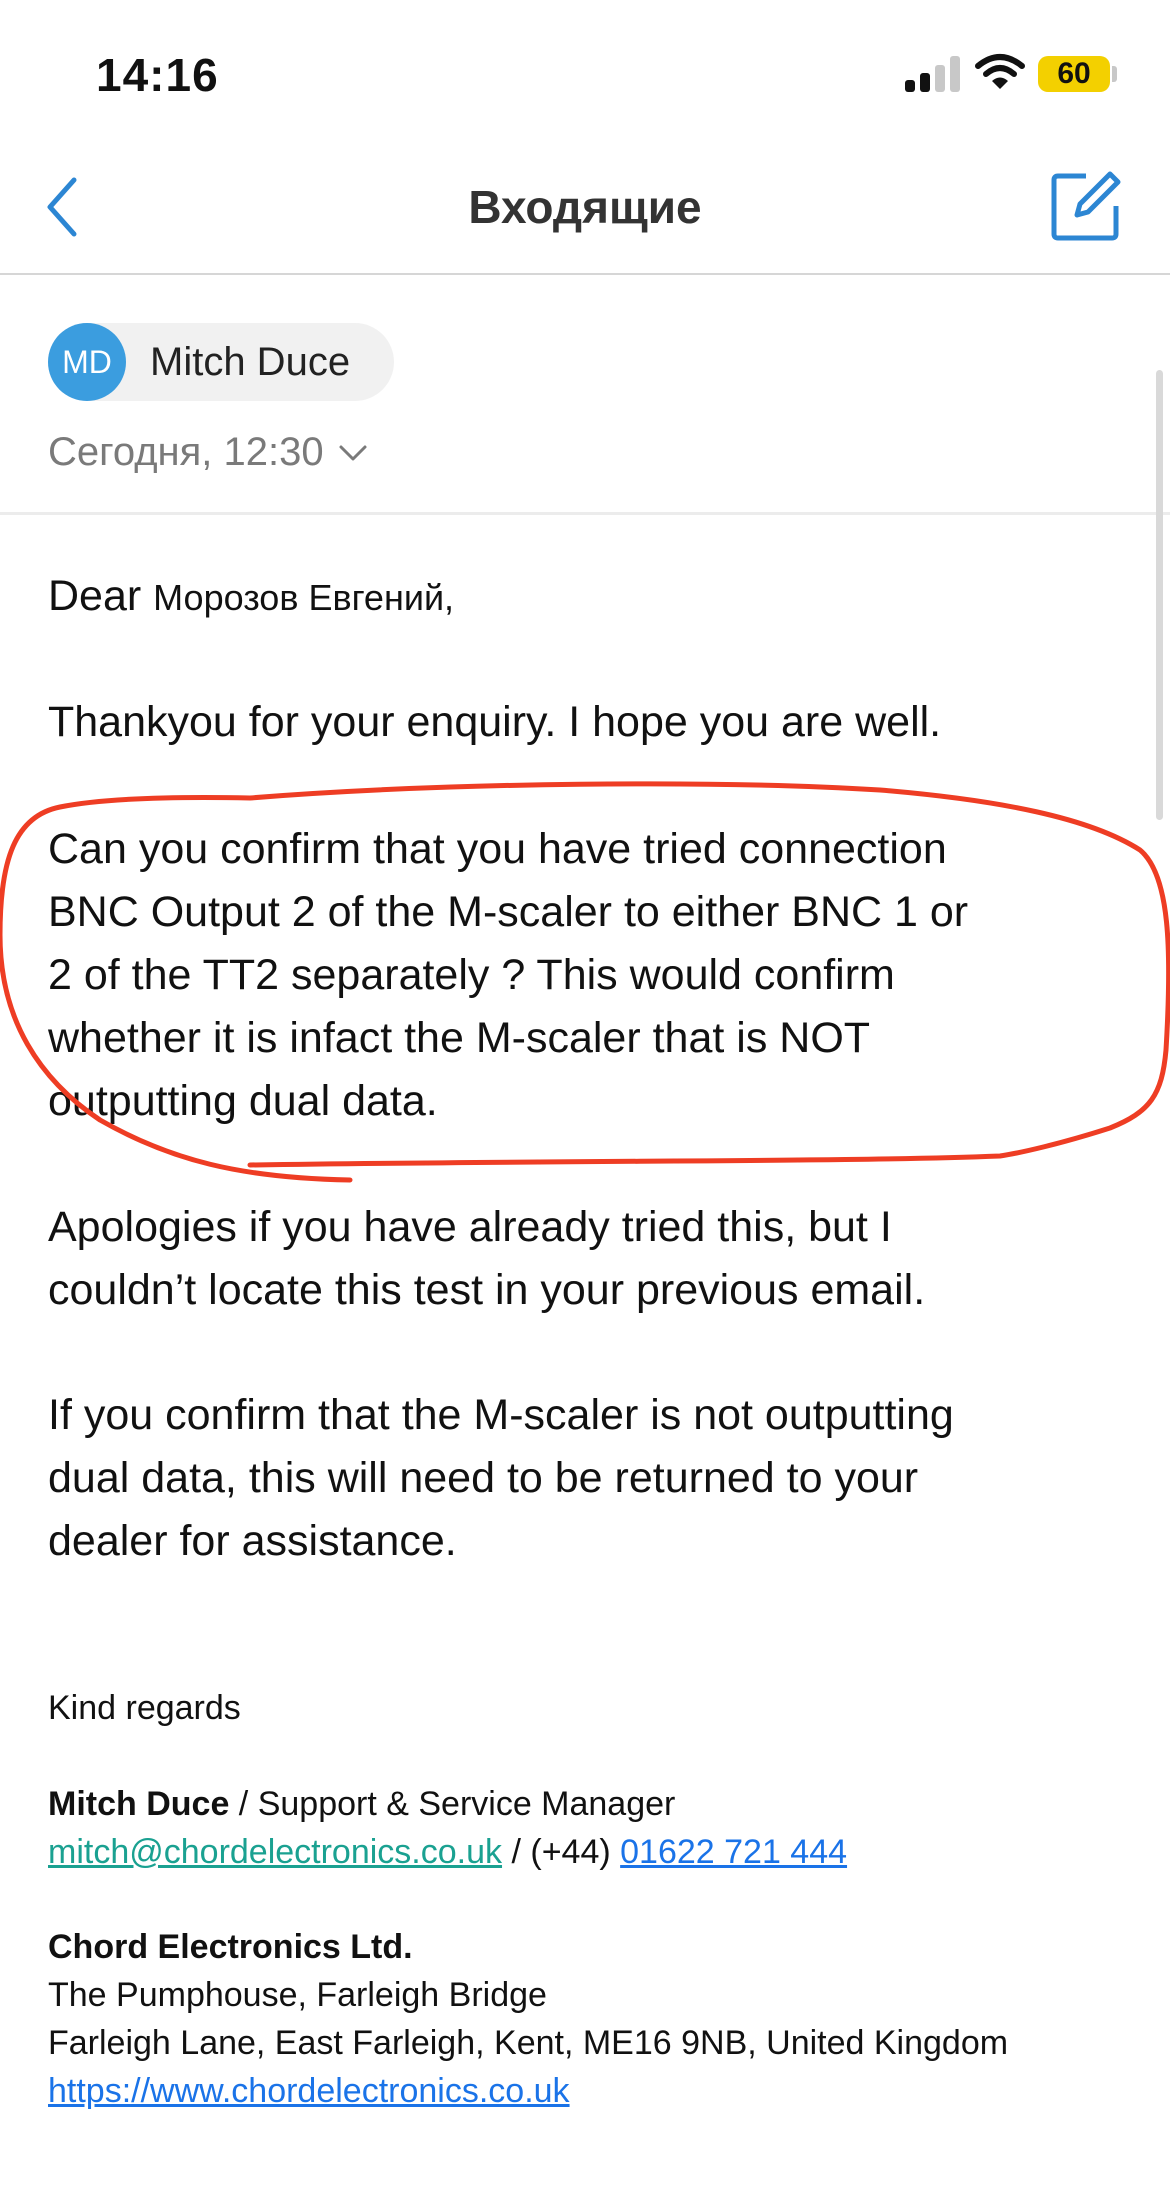  Describe the element at coordinates (585, 70) in the screenshot. I see `status-bar: 14:16 60` at that location.